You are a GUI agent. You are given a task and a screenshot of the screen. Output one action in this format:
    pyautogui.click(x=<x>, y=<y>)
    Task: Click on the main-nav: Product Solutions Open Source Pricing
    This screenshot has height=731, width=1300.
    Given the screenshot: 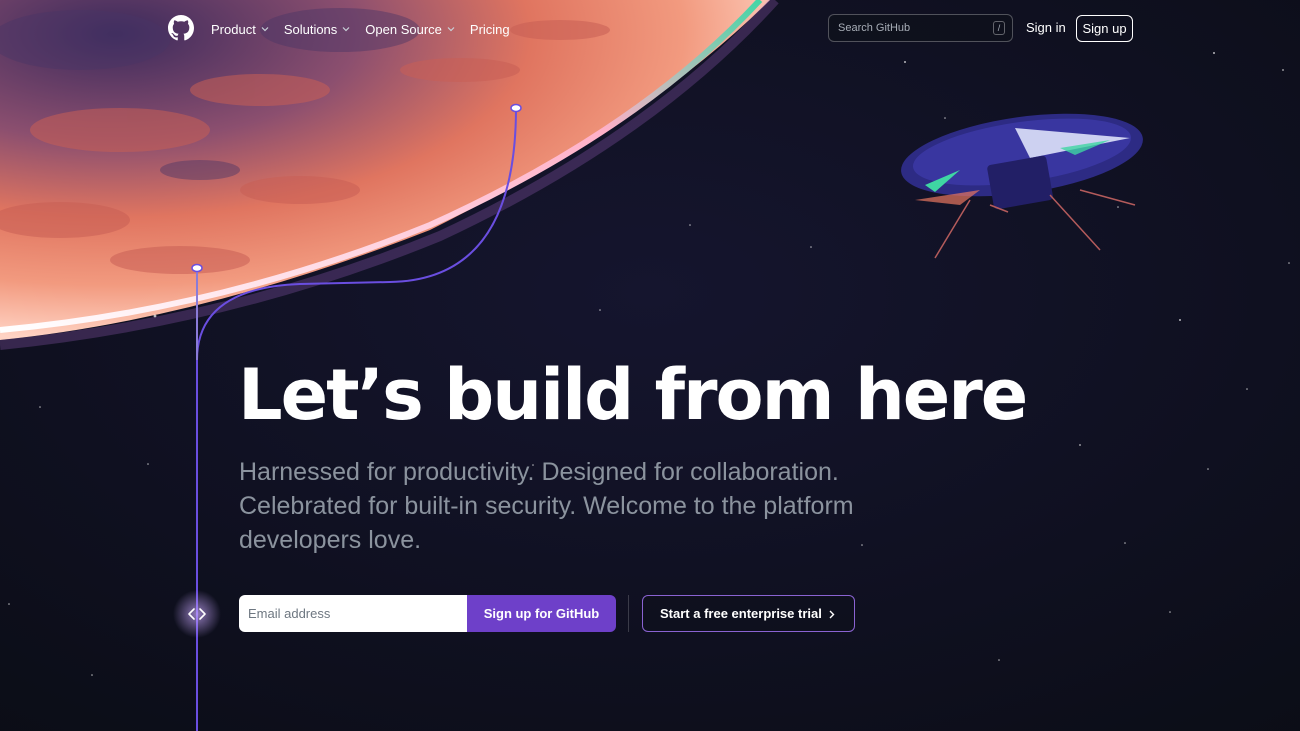 What is the action you would take?
    pyautogui.click(x=368, y=29)
    